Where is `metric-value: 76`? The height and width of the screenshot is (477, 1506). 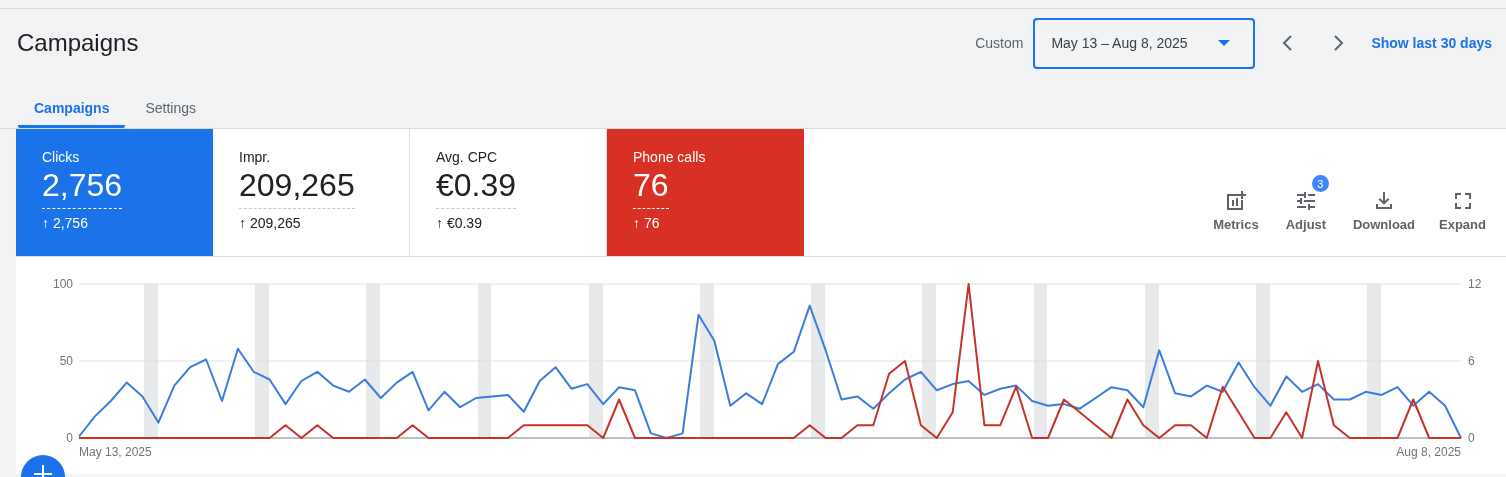
metric-value: 76 is located at coordinates (651, 188).